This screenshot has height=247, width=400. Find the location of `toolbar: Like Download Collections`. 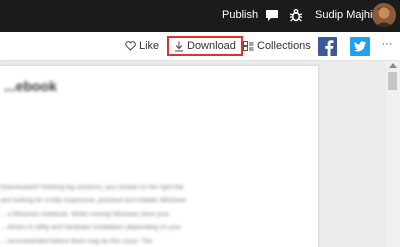

toolbar: Like Download Collections is located at coordinates (200, 46).